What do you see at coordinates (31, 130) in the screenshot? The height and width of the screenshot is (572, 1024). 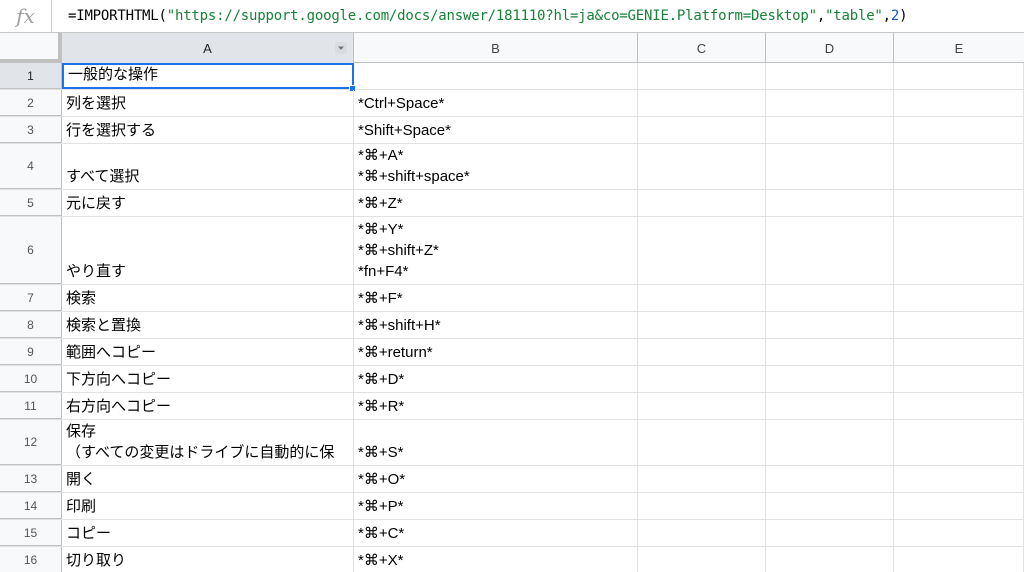 I see `row-header: 3` at bounding box center [31, 130].